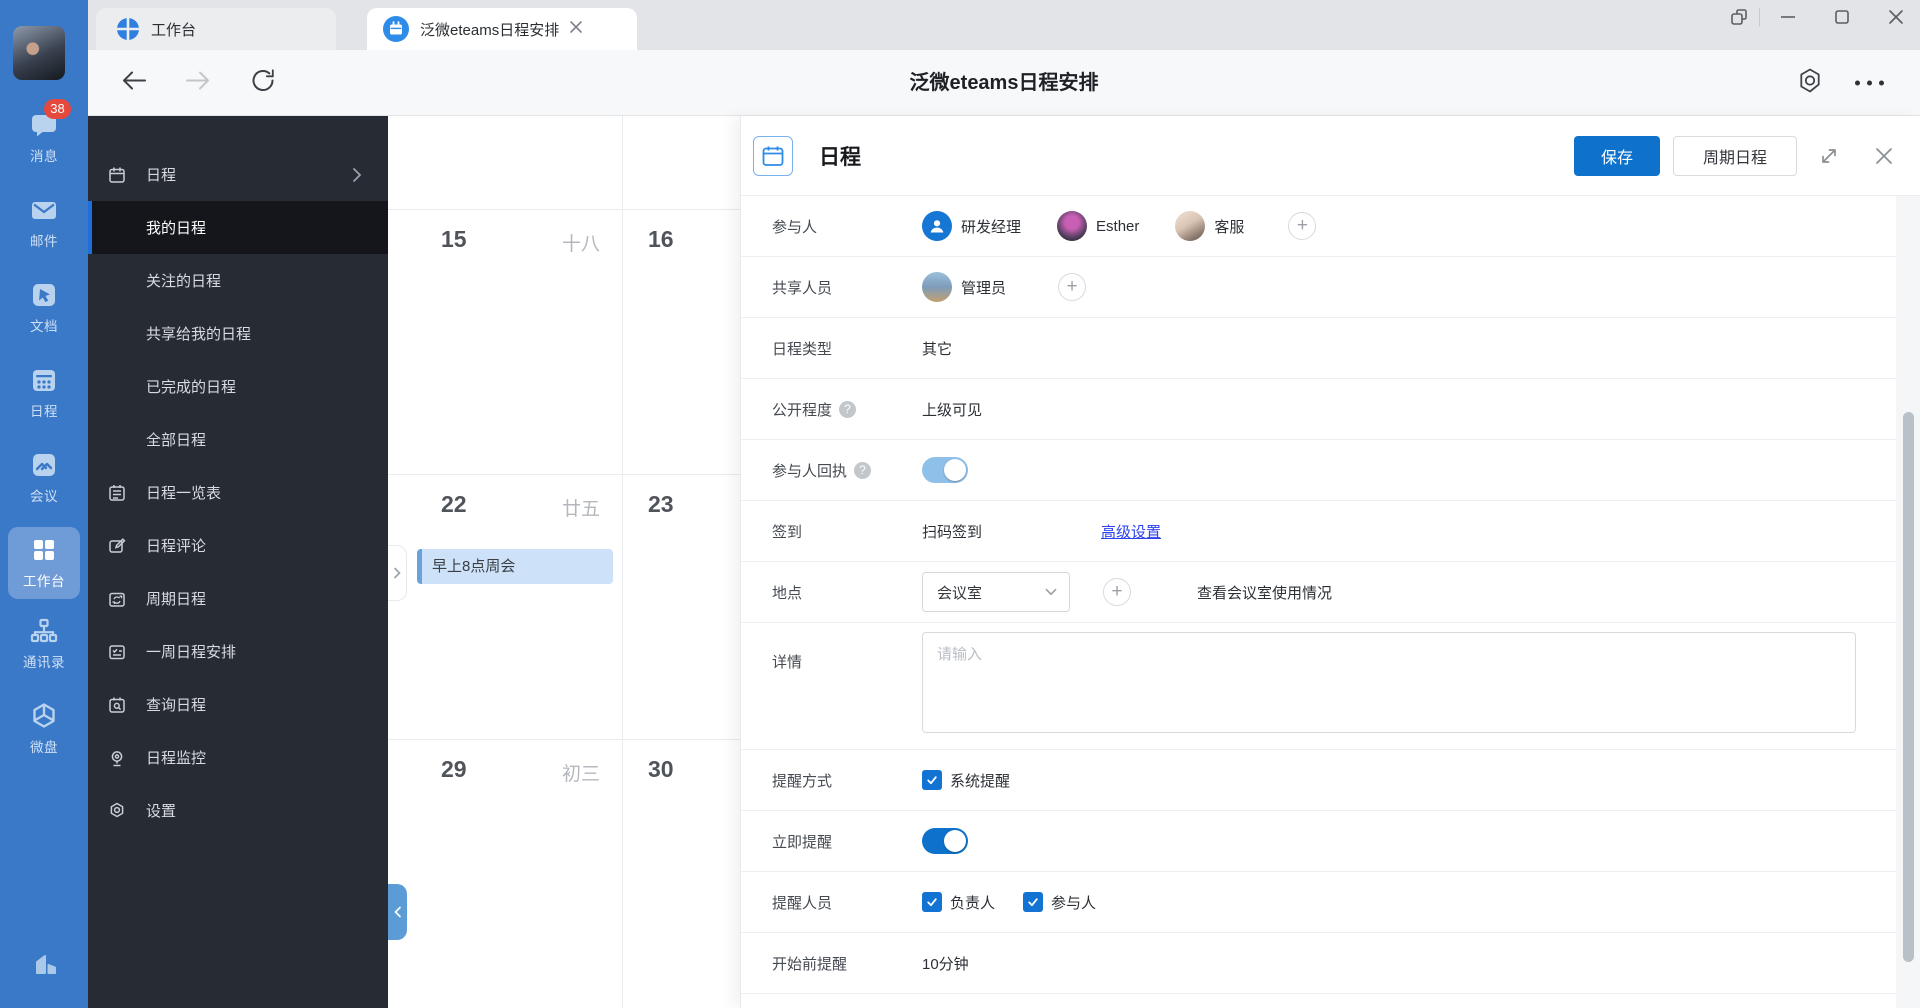  I want to click on form-row-checkin: 签到 扫码签到 高级设置, so click(1330, 531).